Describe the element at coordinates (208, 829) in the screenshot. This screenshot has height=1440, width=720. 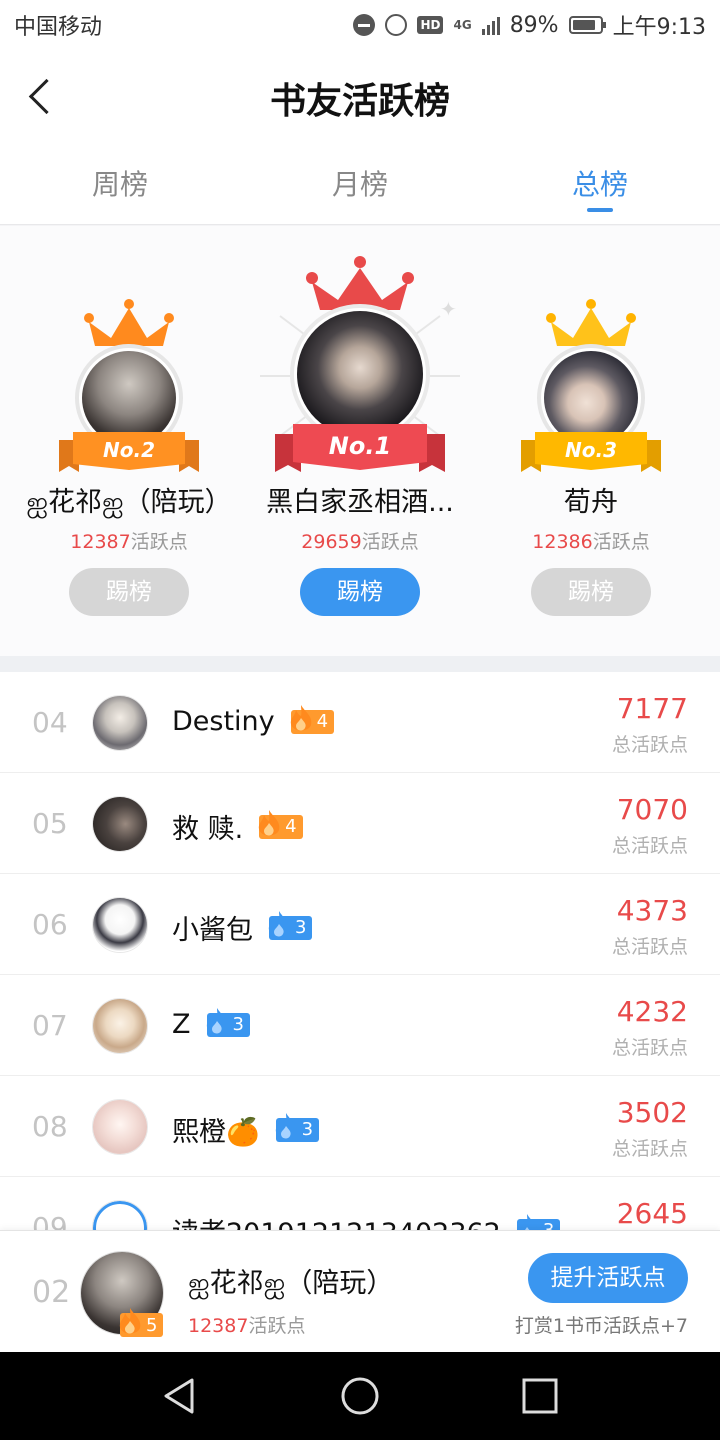
I see `user-name: 救 赎.` at that location.